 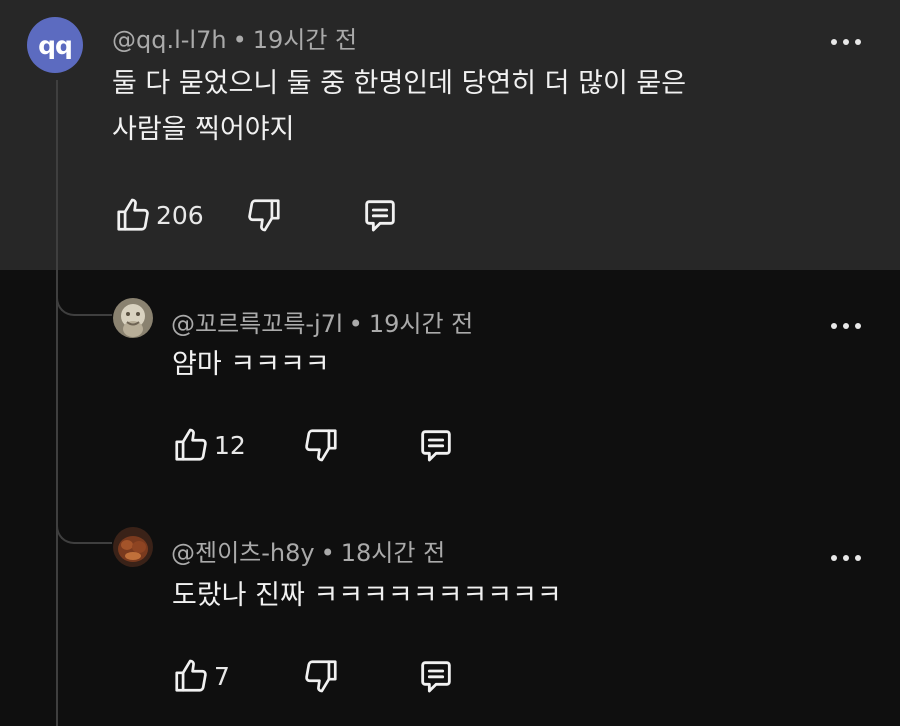 What do you see at coordinates (55, 45) in the screenshot?
I see `avatar: qq` at bounding box center [55, 45].